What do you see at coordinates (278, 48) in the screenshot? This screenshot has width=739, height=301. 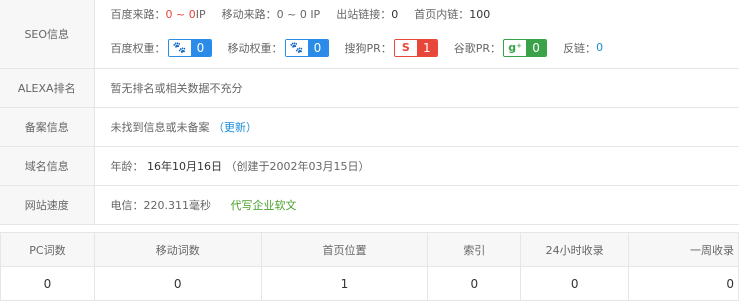 I see `mobile-weight: 移动权重： 🐾 0` at bounding box center [278, 48].